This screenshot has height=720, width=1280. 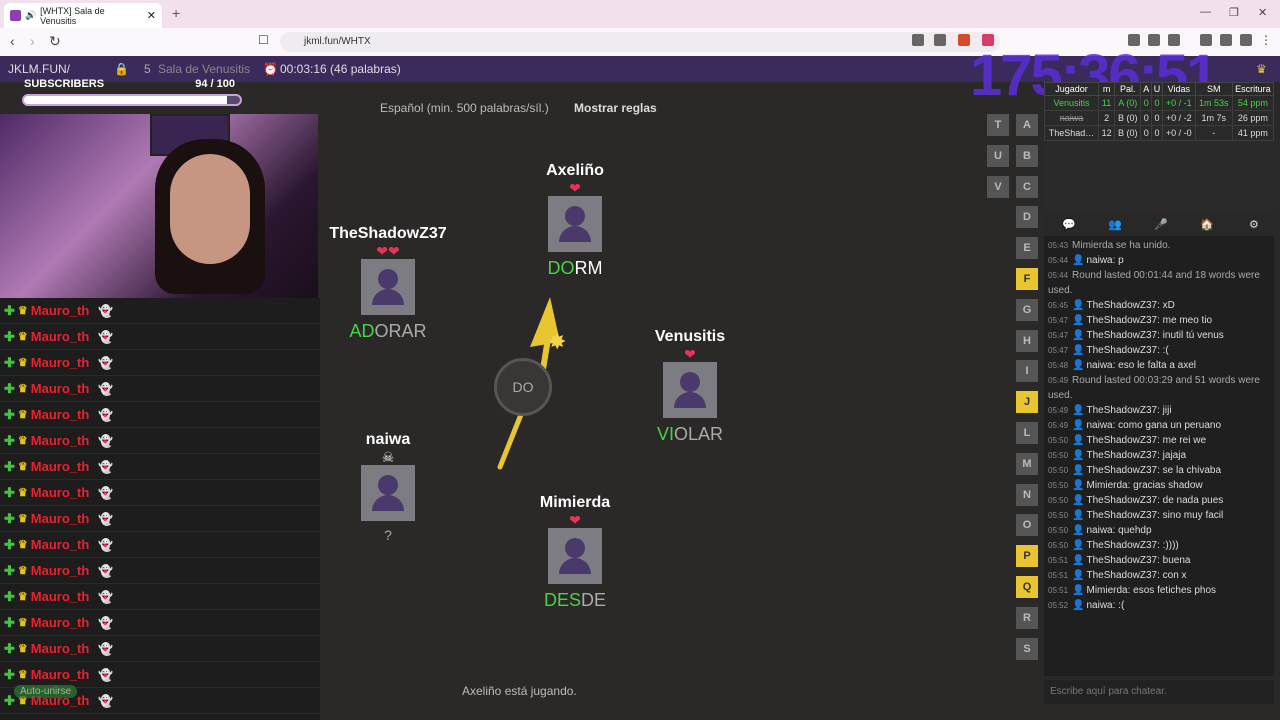 What do you see at coordinates (1072, 89) in the screenshot?
I see `score-column-header: Jugador` at bounding box center [1072, 89].